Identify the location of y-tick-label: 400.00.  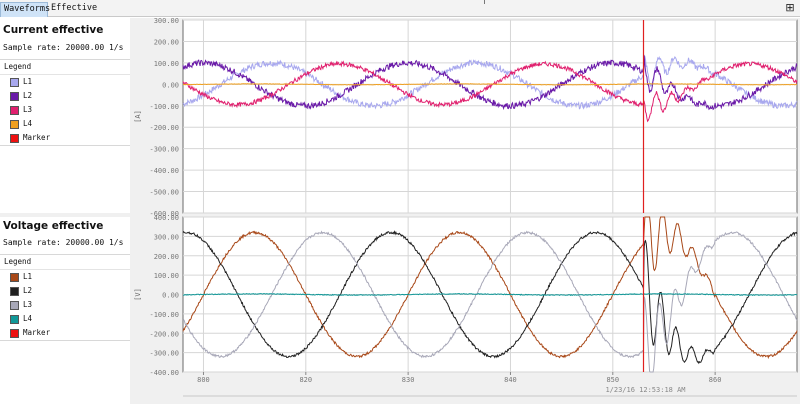
(166, 218).